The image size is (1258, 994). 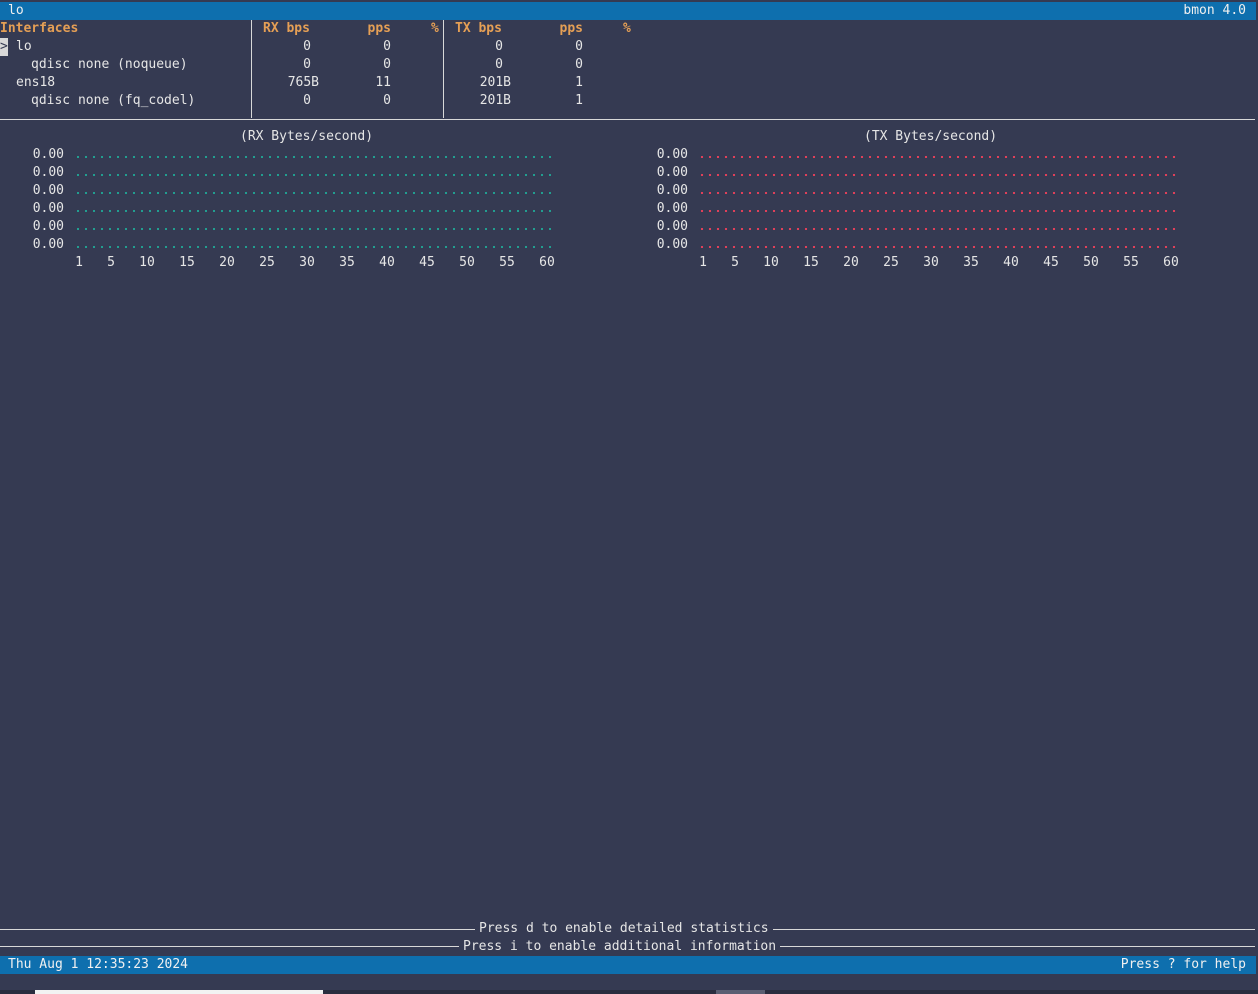 What do you see at coordinates (4, 47) in the screenshot?
I see `selection-cursor: >` at bounding box center [4, 47].